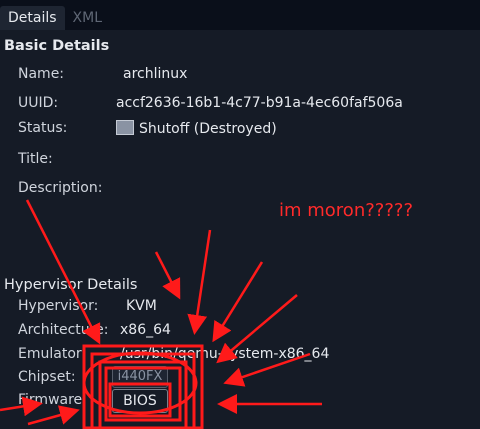 This screenshot has height=429, width=480. What do you see at coordinates (141, 306) in the screenshot?
I see `hypervisor-value: KVM` at bounding box center [141, 306].